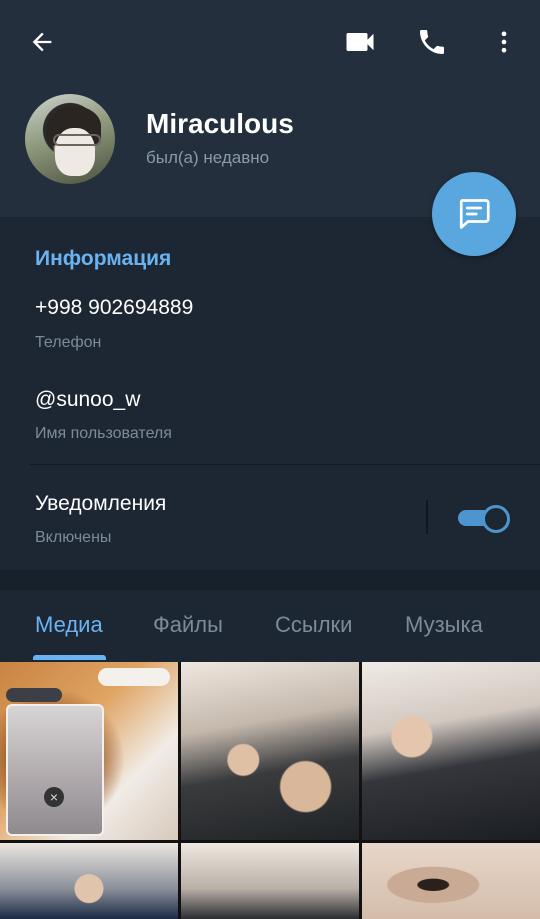  What do you see at coordinates (270, 580) in the screenshot?
I see `section-gap` at bounding box center [270, 580].